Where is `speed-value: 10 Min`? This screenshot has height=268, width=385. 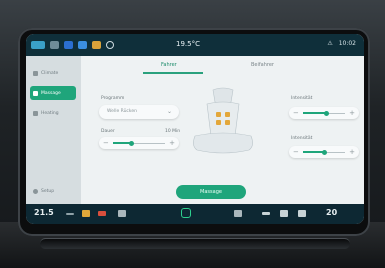
speed-value: 10 Min is located at coordinates (173, 131).